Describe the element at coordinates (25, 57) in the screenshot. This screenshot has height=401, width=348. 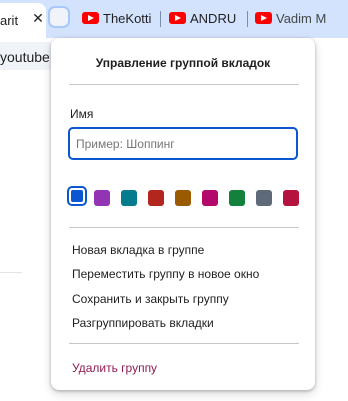
I see `address-text: youtube` at that location.